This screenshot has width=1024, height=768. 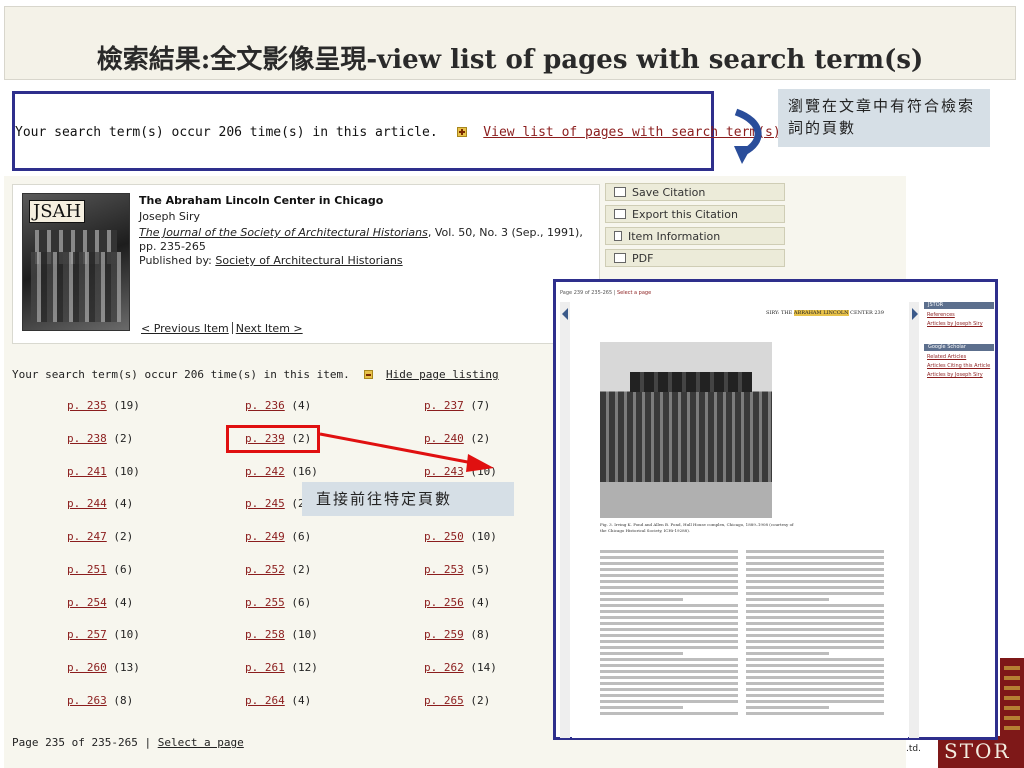 I want to click on jstor-panel: JSTOR References Articles by Joseph Siry, so click(x=959, y=316).